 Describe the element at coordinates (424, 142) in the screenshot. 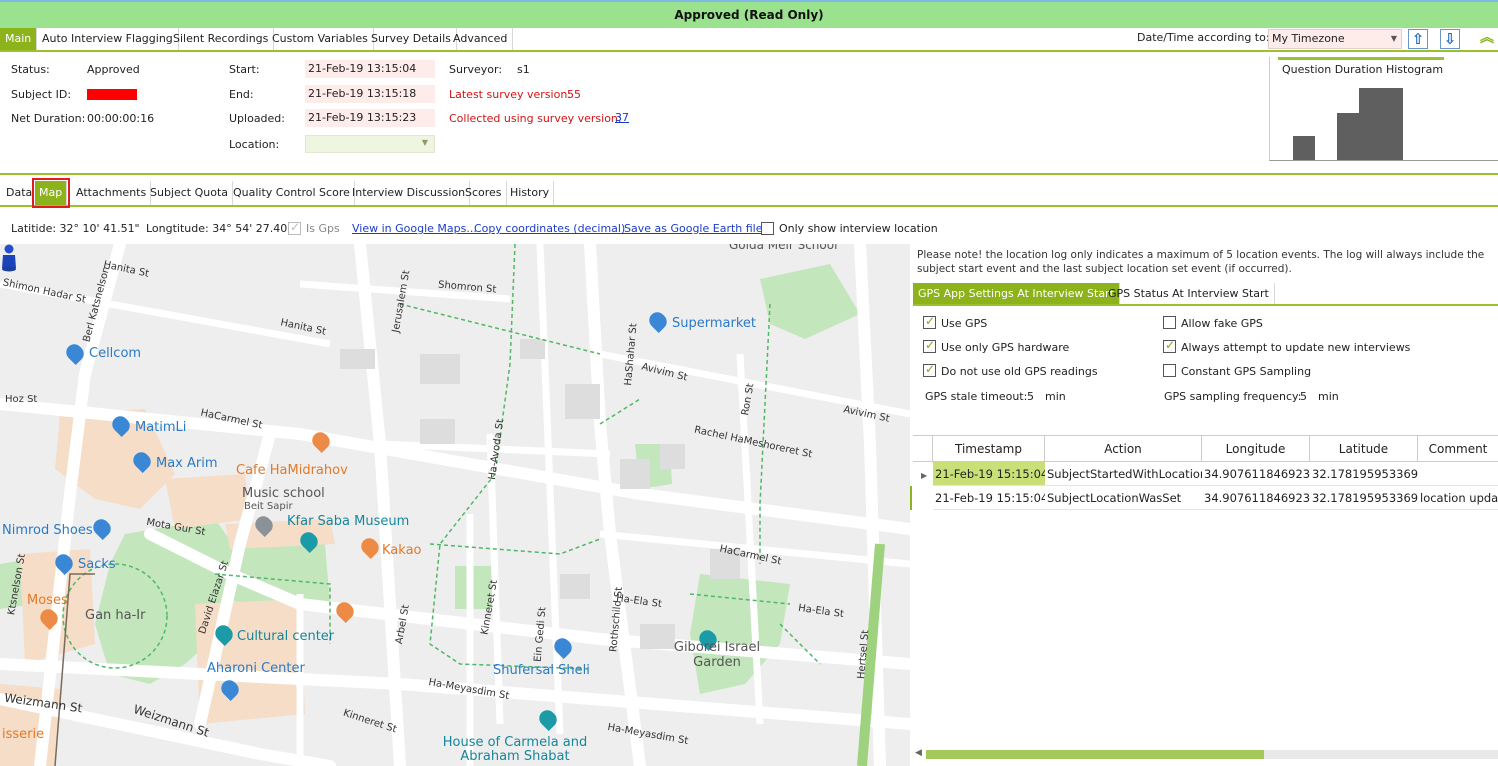

I see `chevron-down-icon: ▼` at that location.